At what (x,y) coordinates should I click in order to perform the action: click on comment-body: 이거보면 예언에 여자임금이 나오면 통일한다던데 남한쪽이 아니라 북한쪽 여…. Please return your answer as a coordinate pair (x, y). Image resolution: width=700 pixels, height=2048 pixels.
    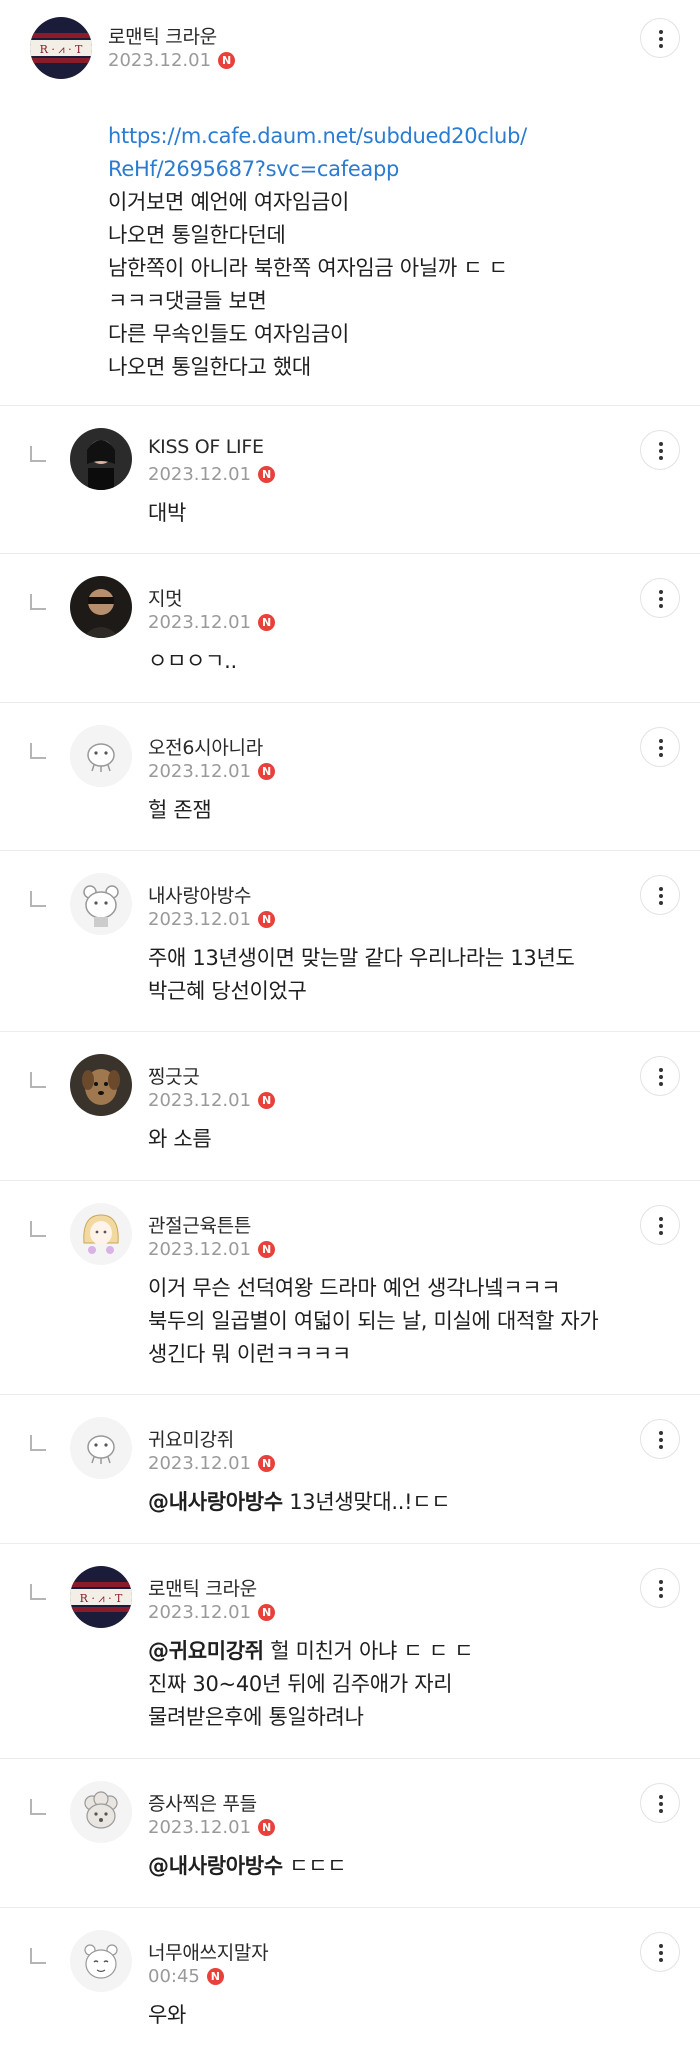
    Looking at the image, I should click on (308, 284).